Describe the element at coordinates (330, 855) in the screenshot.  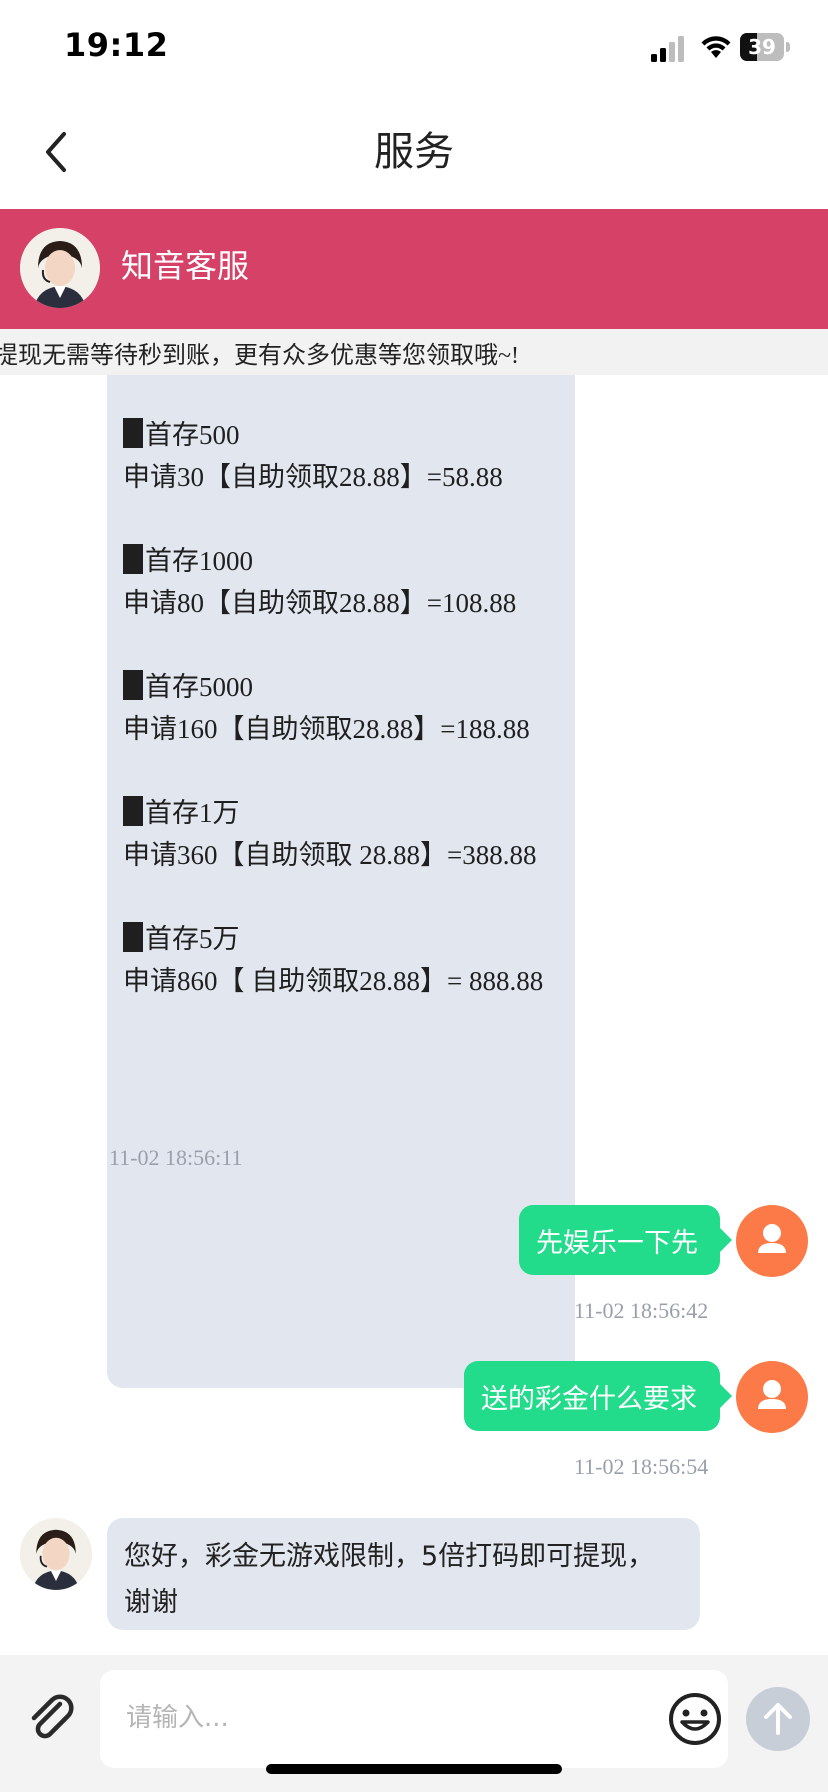
I see `offer-detail: 申请360【自助领取 28.88】=388.88` at that location.